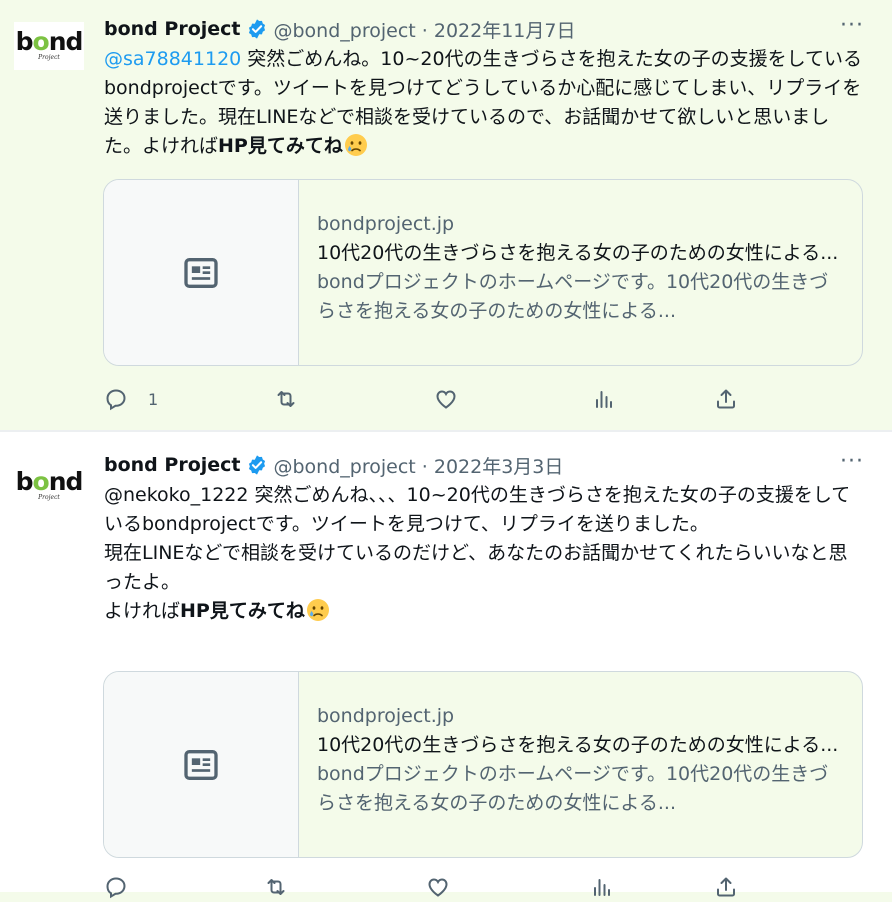  What do you see at coordinates (142, 611) in the screenshot?
I see `tweet-text-segment: よければ` at bounding box center [142, 611].